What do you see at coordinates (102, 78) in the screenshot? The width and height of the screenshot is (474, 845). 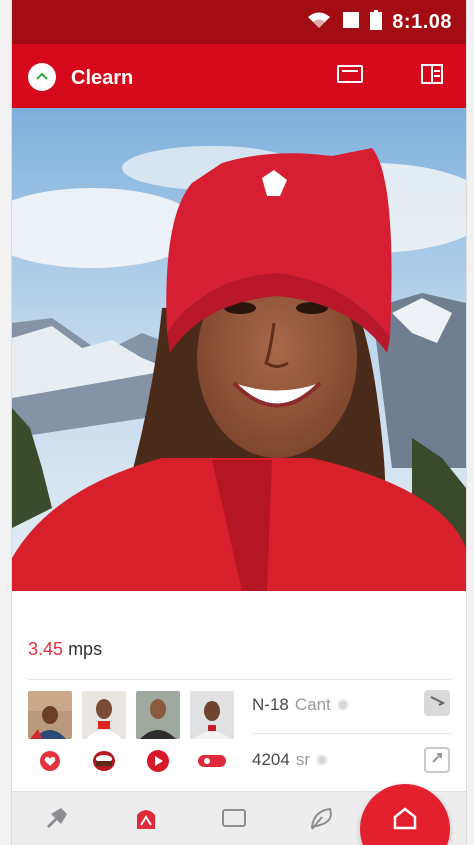 I see `app-title: Clearn` at bounding box center [102, 78].